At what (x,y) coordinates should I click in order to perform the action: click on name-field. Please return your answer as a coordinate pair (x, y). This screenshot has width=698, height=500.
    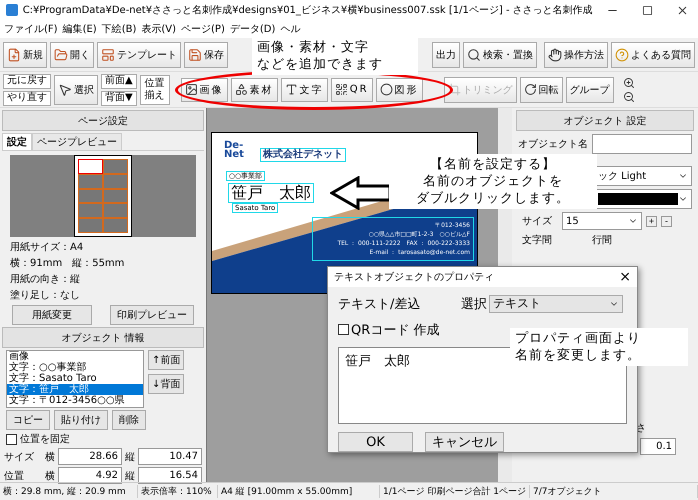
    Looking at the image, I should click on (642, 144).